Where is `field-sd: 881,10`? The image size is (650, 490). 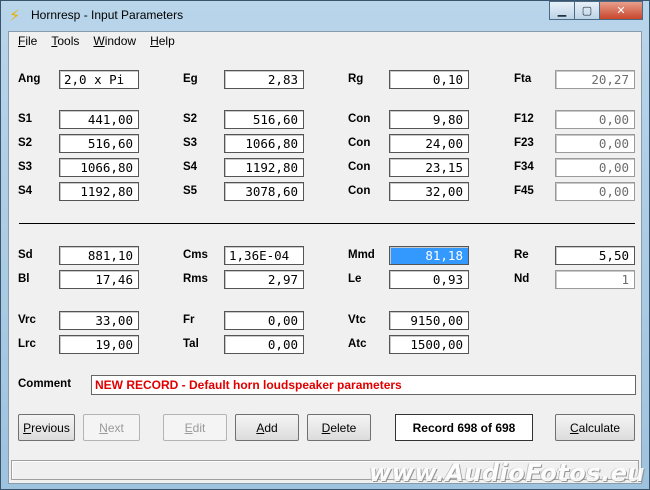
field-sd: 881,10 is located at coordinates (99, 255).